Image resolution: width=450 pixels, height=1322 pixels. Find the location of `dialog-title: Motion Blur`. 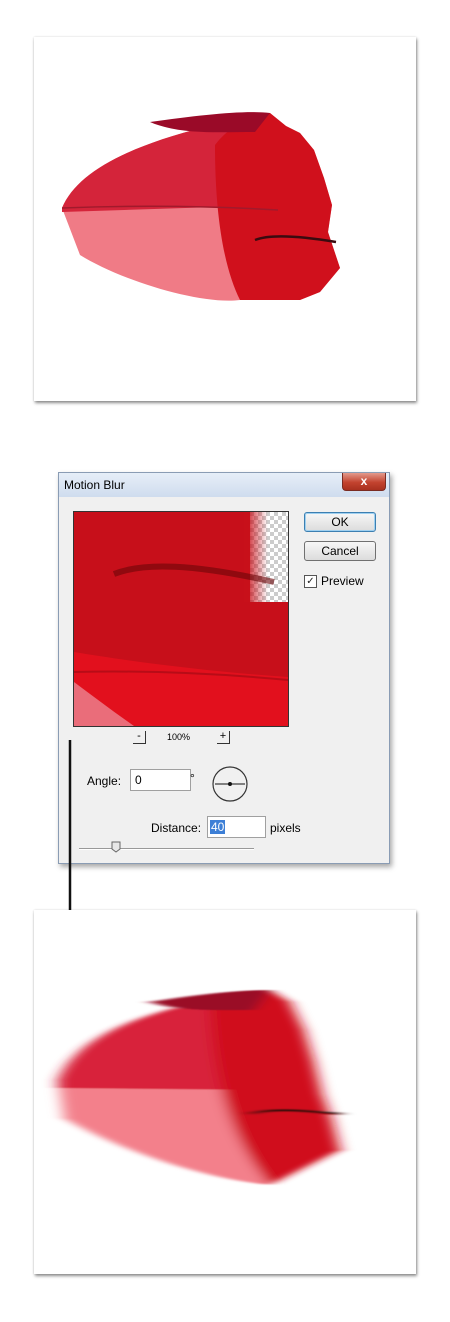

dialog-title: Motion Blur is located at coordinates (94, 485).